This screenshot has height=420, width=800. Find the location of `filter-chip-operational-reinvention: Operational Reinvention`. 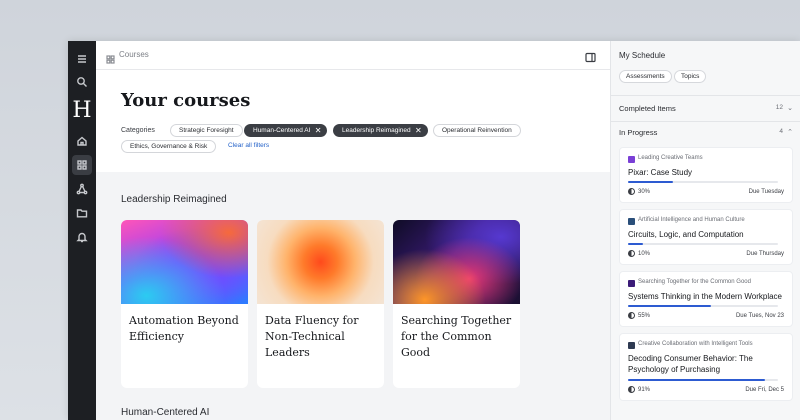

filter-chip-operational-reinvention: Operational Reinvention is located at coordinates (477, 130).